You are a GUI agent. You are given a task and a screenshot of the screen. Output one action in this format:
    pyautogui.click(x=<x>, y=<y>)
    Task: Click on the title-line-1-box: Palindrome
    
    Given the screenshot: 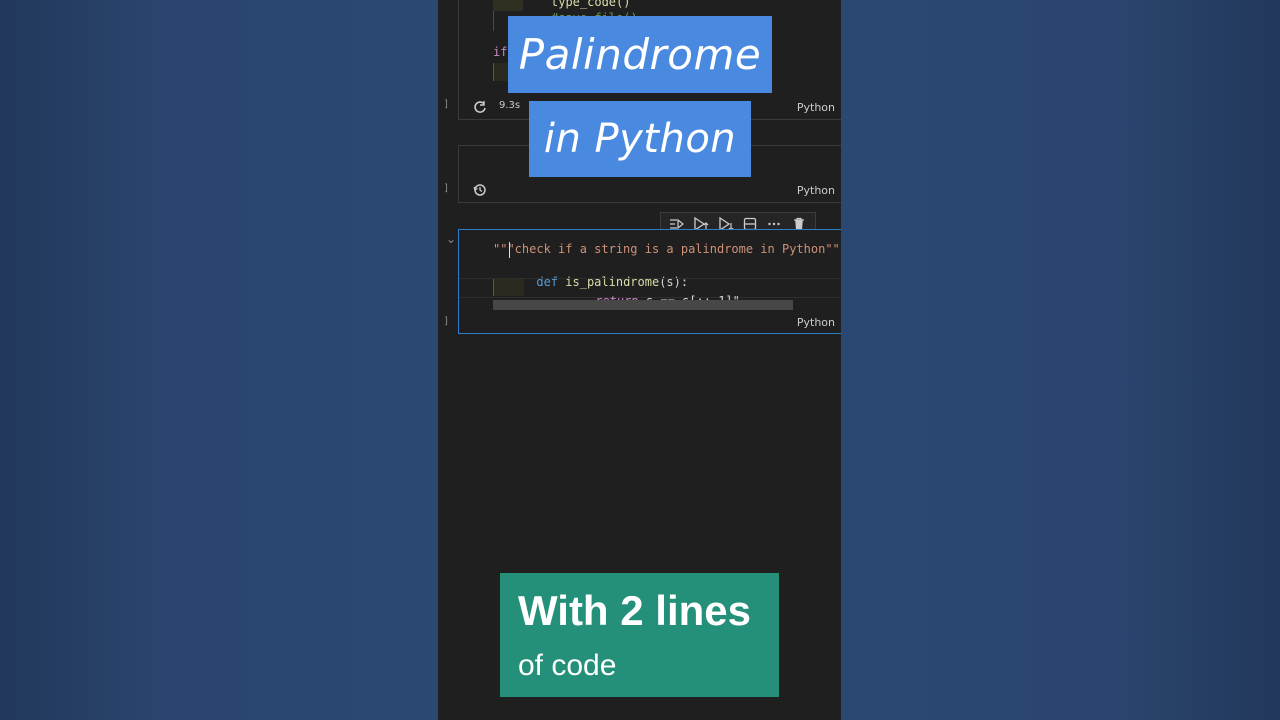 What is the action you would take?
    pyautogui.click(x=640, y=54)
    